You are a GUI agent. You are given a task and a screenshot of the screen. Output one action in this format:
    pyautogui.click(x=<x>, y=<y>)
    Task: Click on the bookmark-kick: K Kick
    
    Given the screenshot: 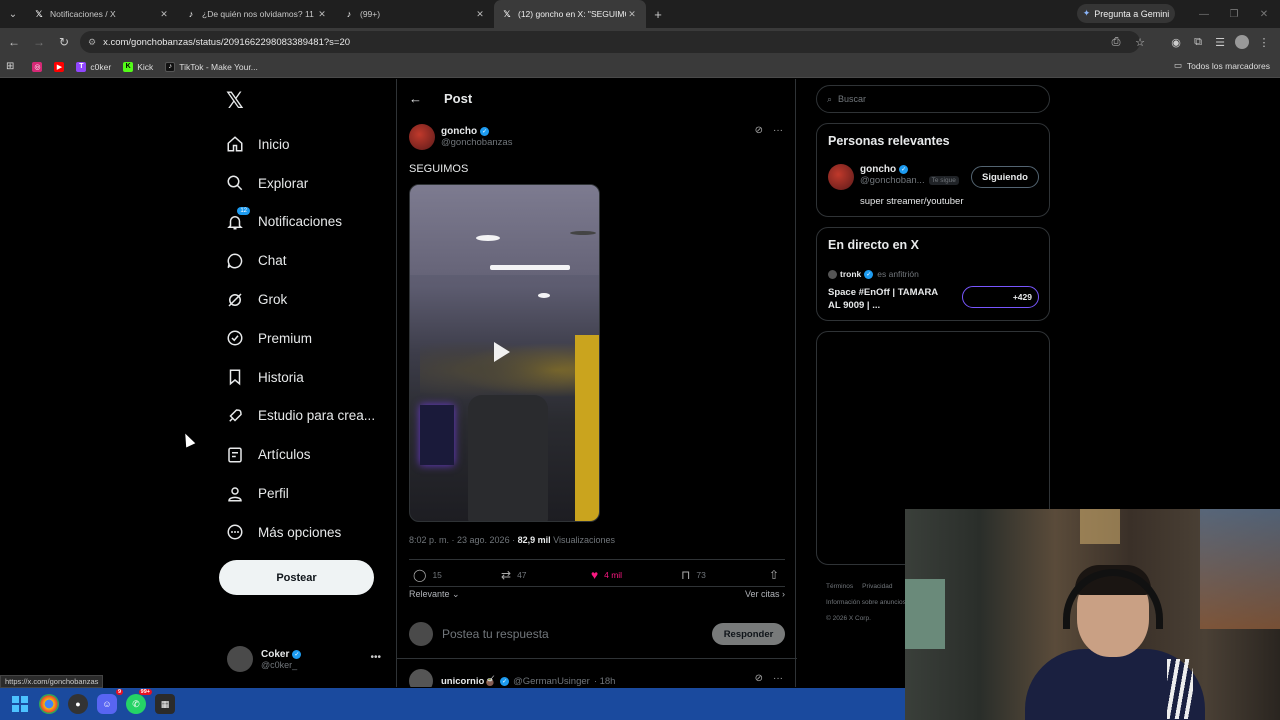 What is the action you would take?
    pyautogui.click(x=138, y=66)
    